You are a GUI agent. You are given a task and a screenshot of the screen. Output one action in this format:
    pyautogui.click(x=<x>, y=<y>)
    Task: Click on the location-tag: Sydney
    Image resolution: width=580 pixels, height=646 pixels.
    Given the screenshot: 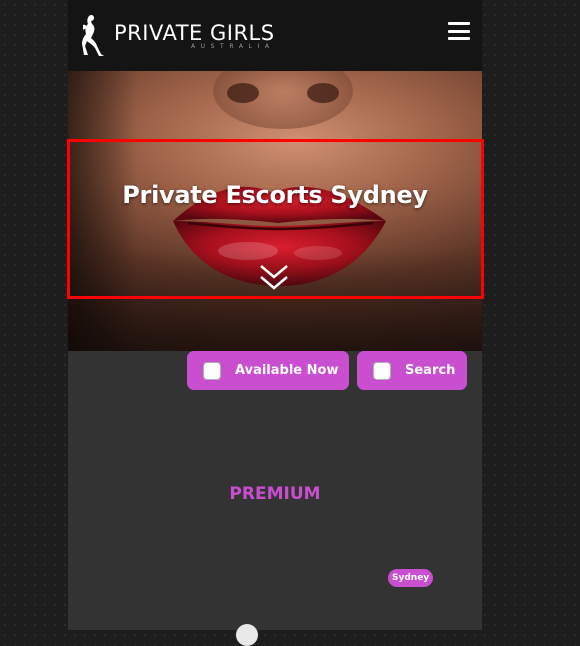 What is the action you would take?
    pyautogui.click(x=411, y=578)
    